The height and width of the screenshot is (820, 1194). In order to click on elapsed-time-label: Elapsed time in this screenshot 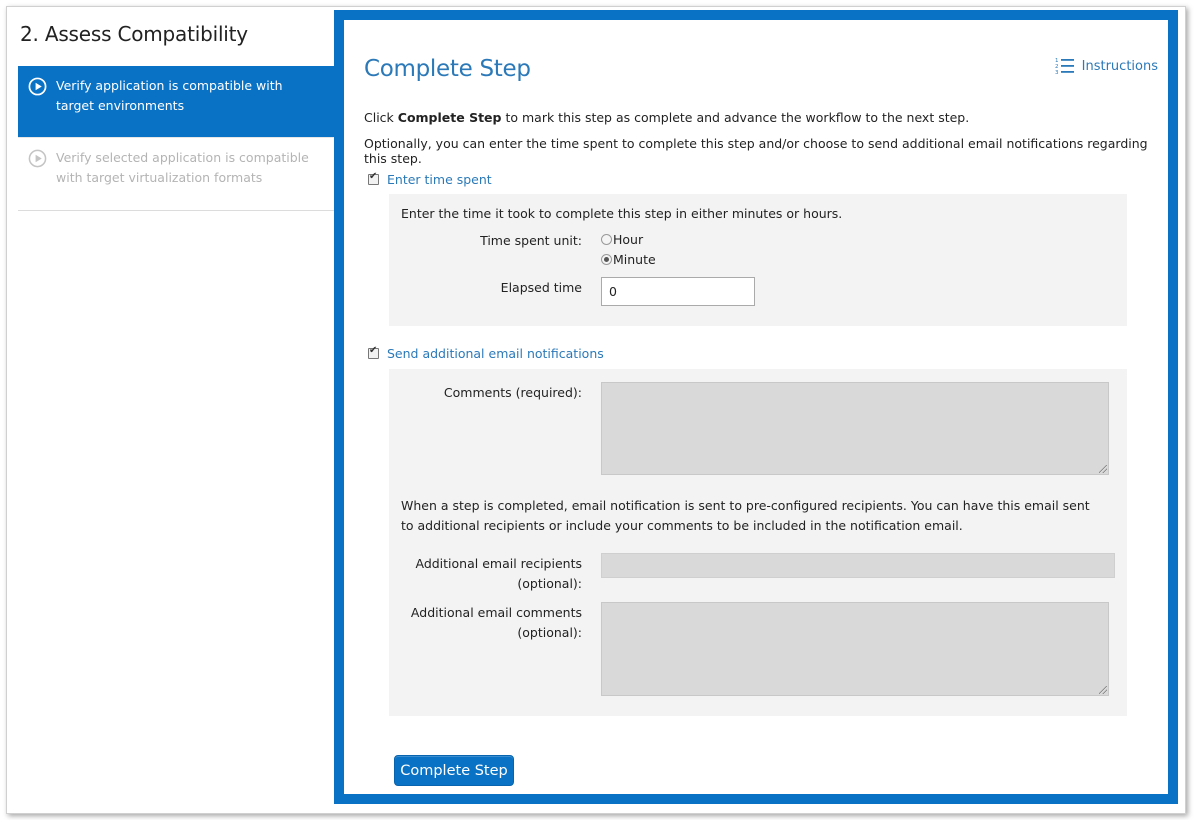, I will do `click(541, 287)`.